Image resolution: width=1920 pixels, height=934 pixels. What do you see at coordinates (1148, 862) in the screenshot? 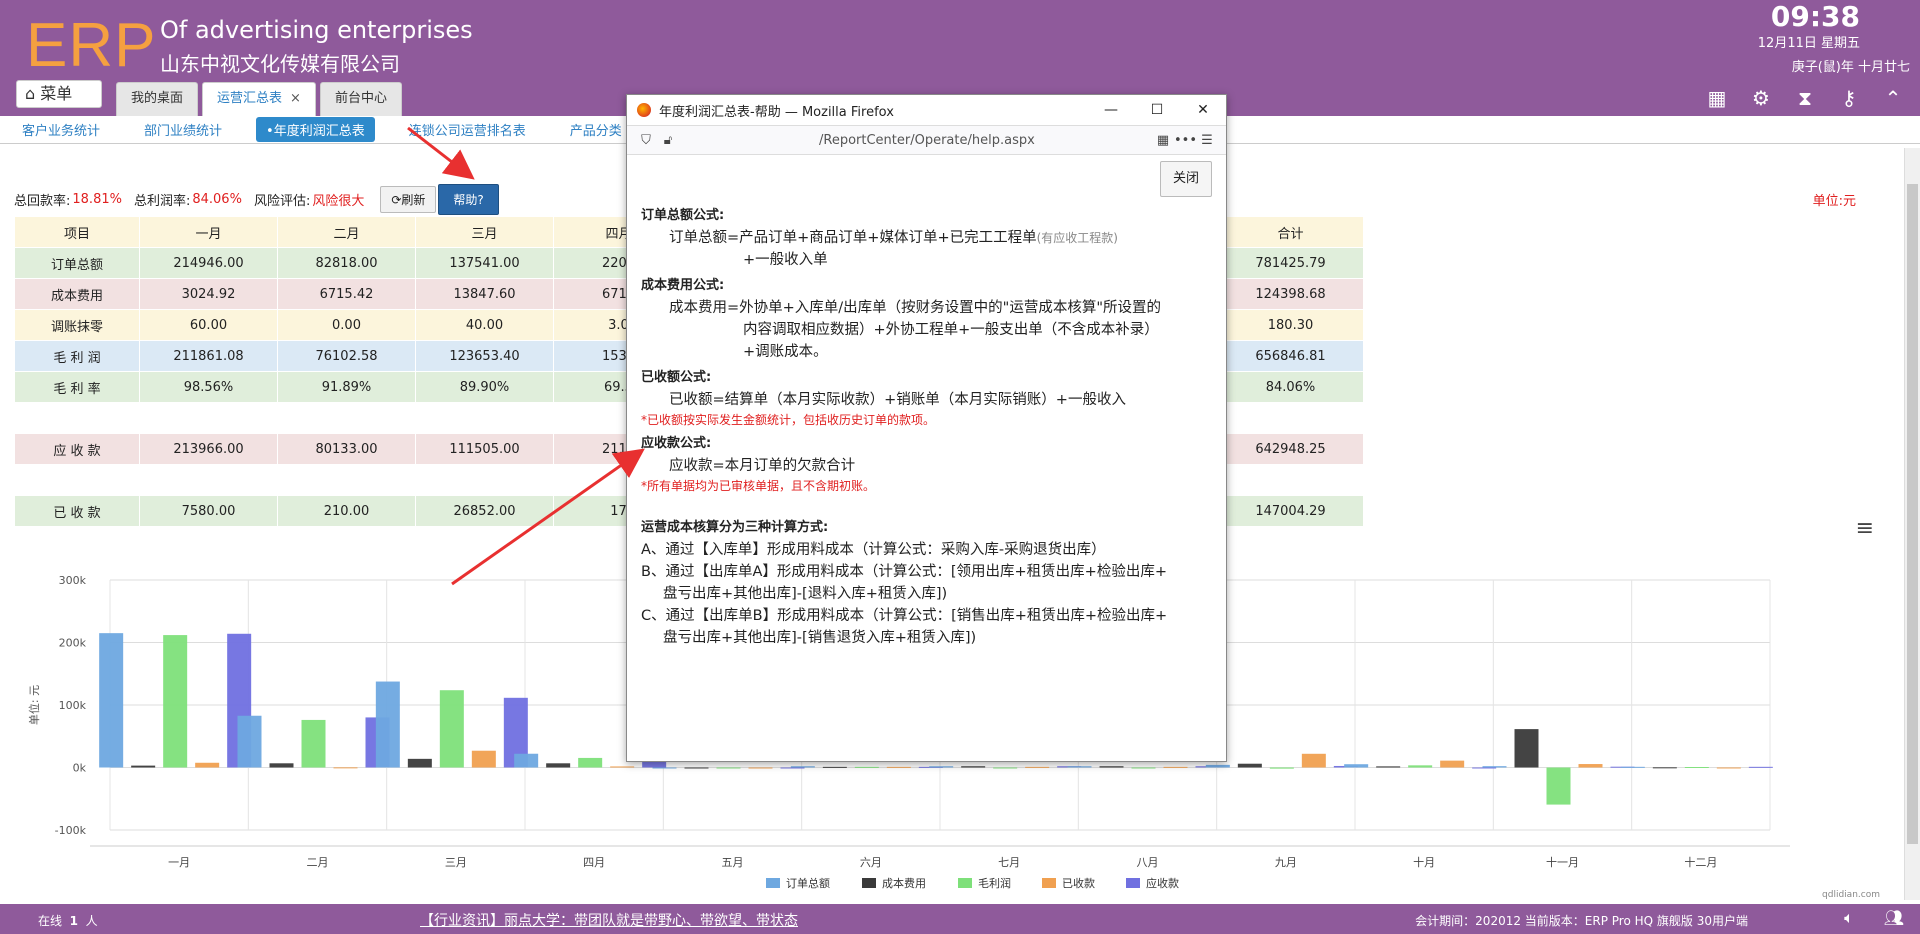
I see `x-tick-label: 八月` at bounding box center [1148, 862].